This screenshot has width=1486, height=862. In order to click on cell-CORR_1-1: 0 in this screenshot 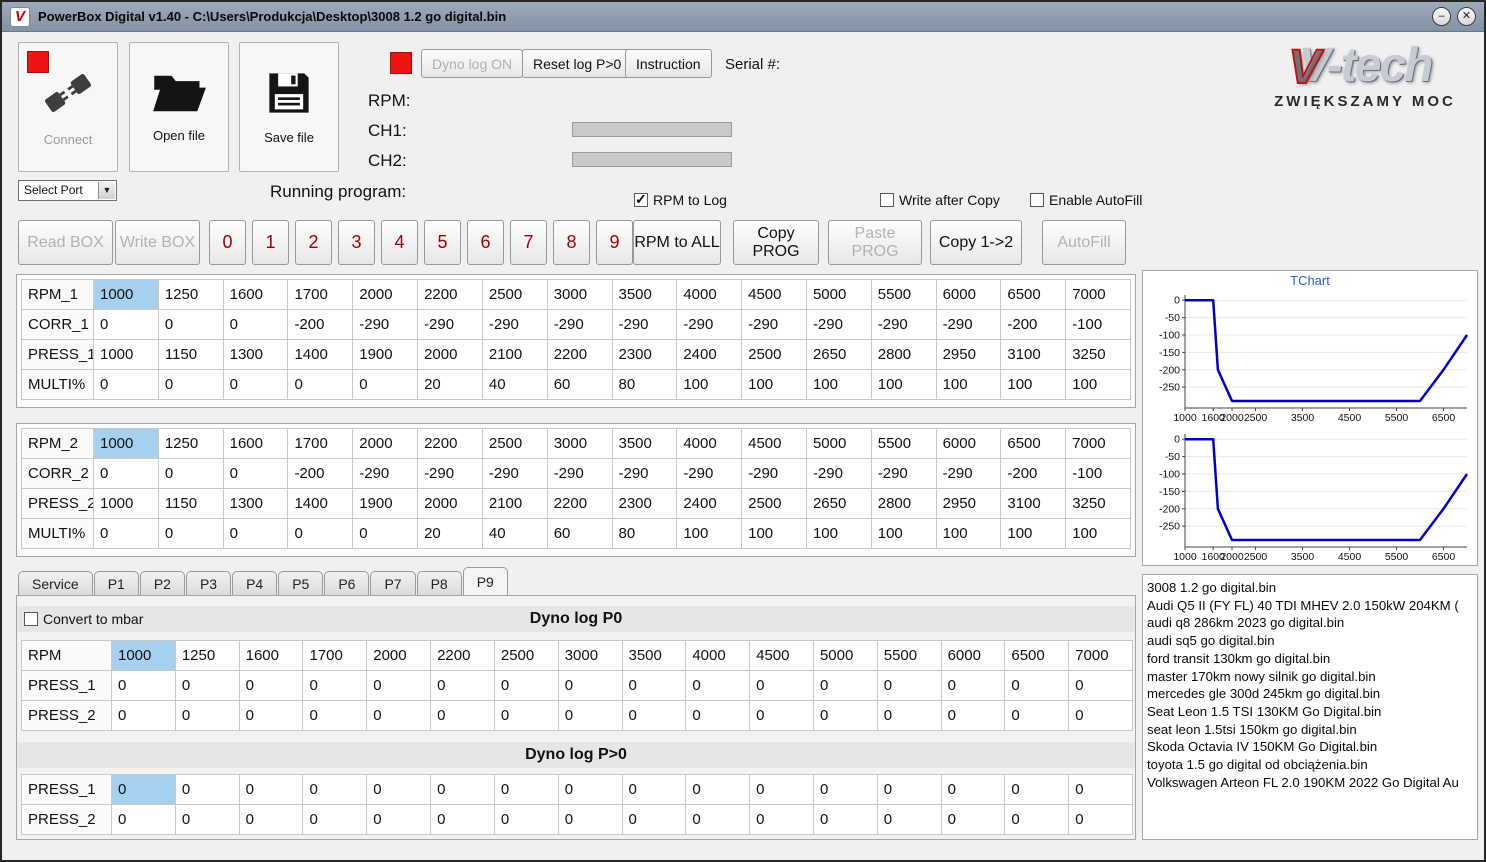, I will do `click(191, 325)`.